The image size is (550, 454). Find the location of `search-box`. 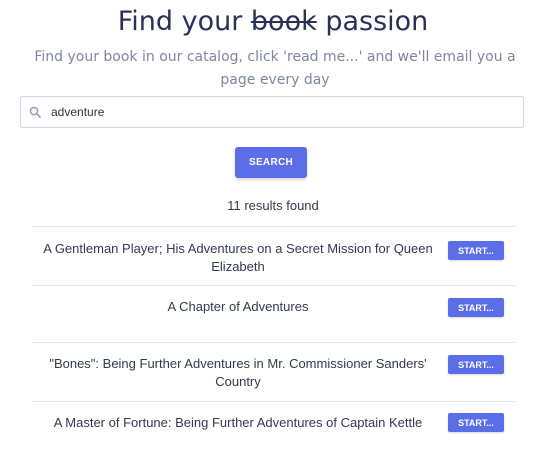

search-box is located at coordinates (272, 112).